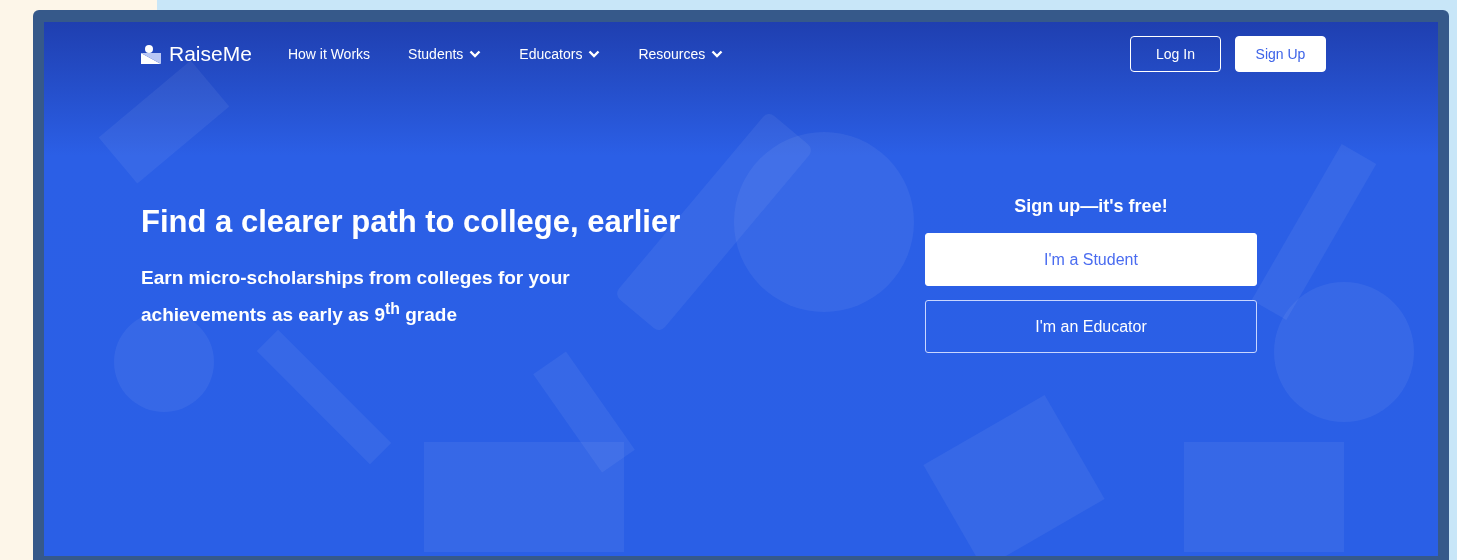 The image size is (1457, 560). Describe the element at coordinates (329, 54) in the screenshot. I see `nav-link: How it Works` at that location.